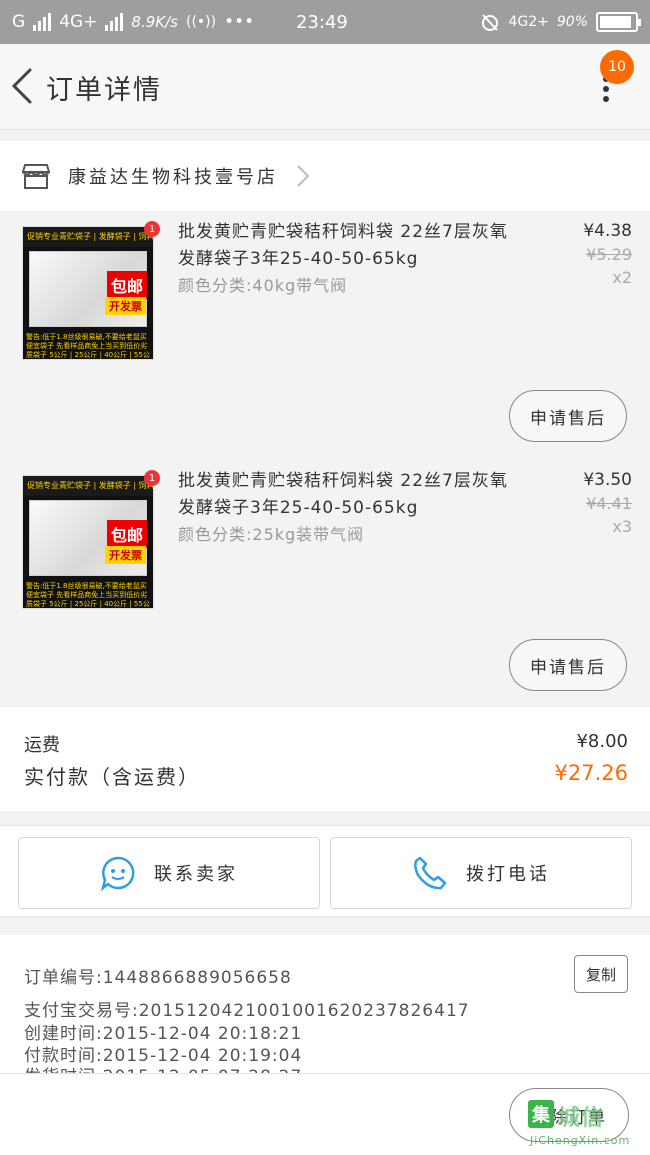 The image size is (650, 1155). What do you see at coordinates (26, 86) in the screenshot?
I see `back-arrow-icon` at bounding box center [26, 86].